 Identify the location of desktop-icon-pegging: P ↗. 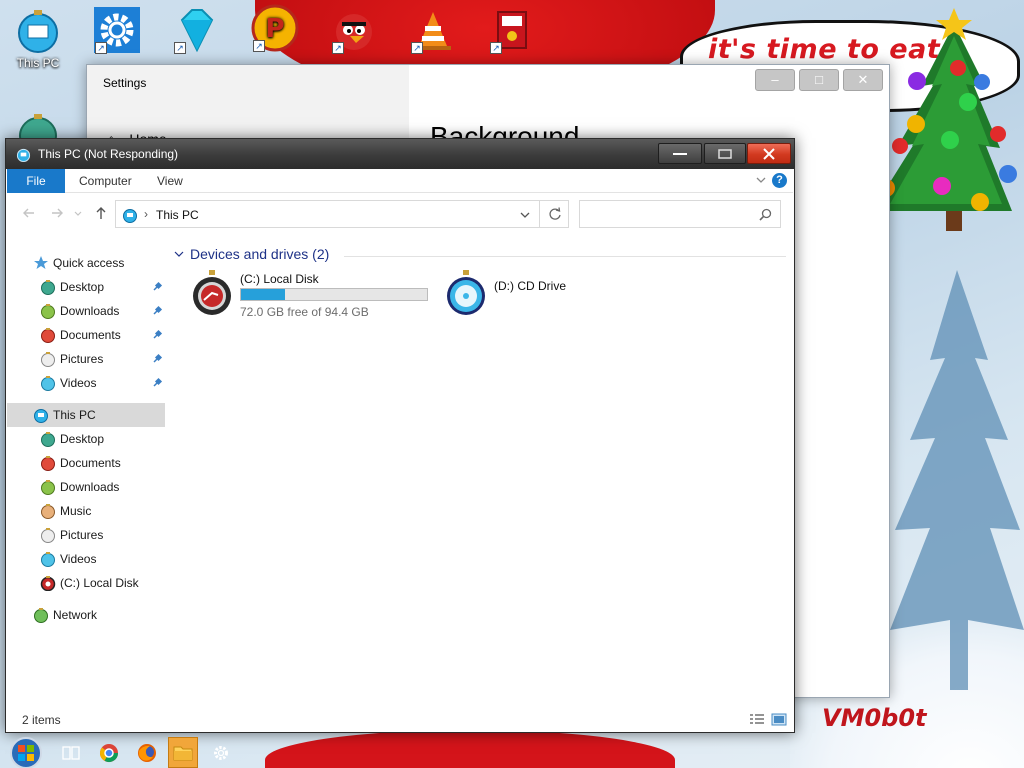
(275, 29).